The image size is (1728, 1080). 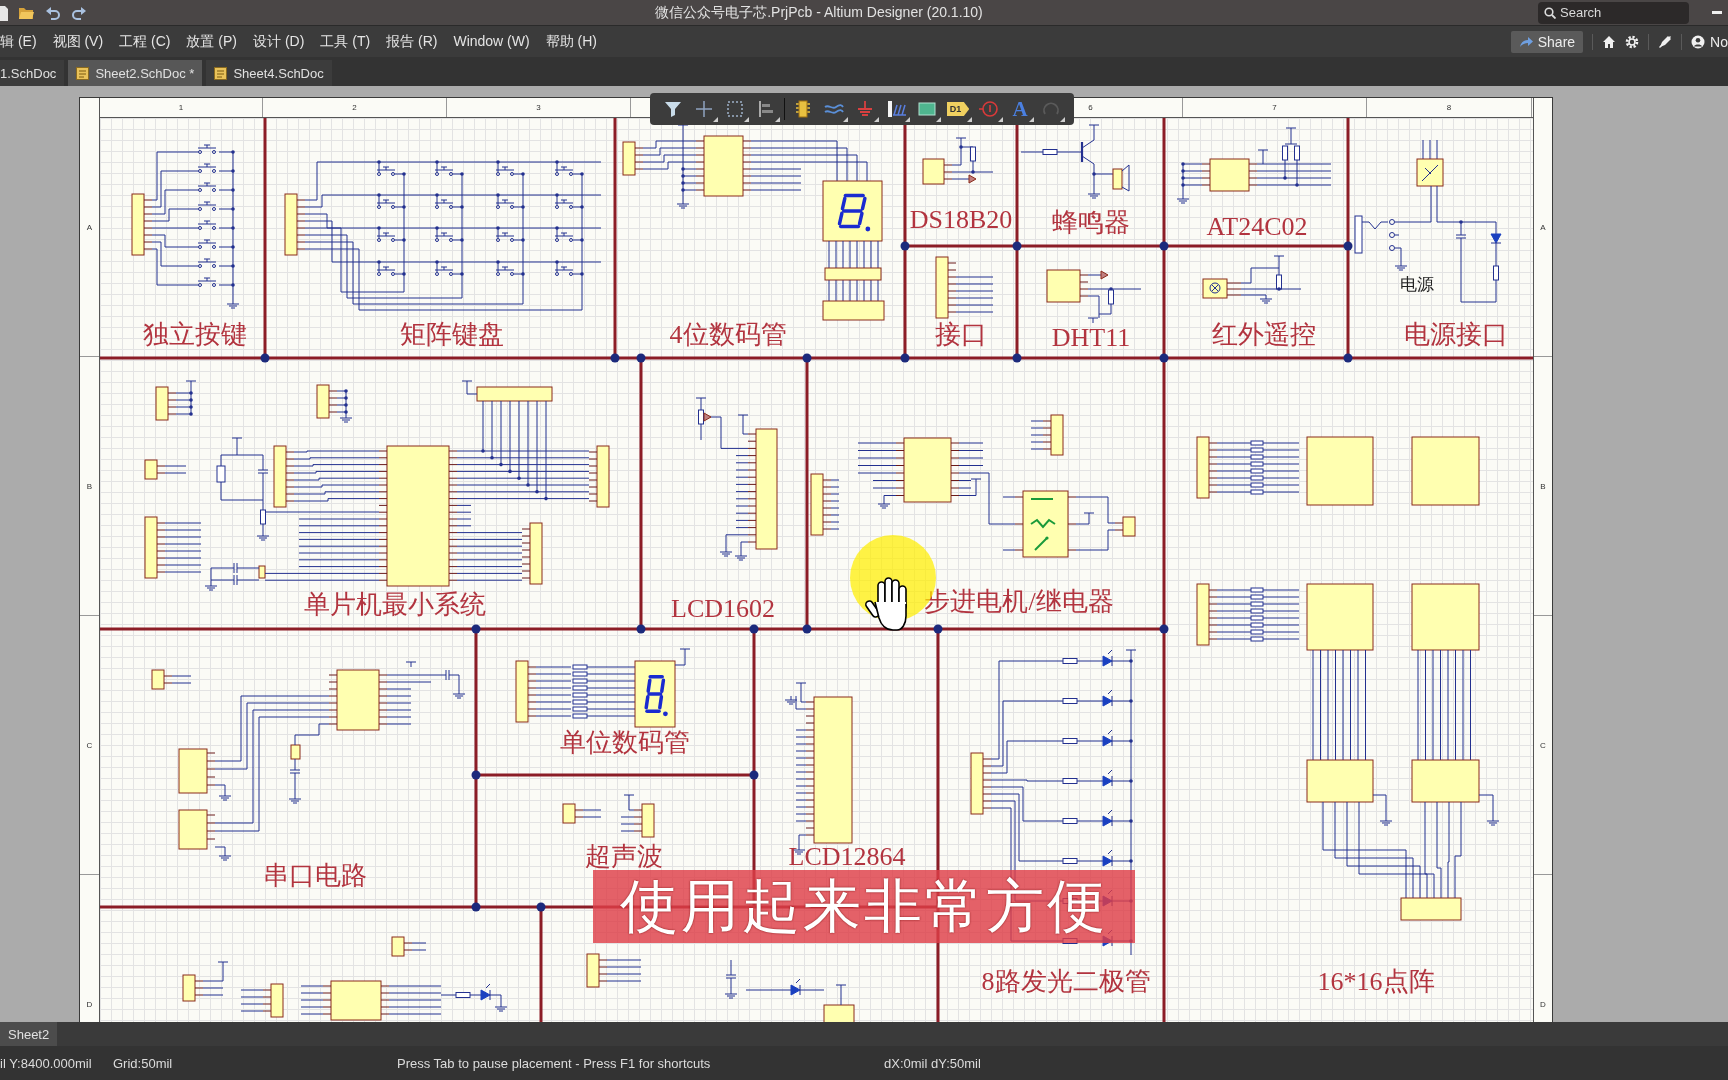 I want to click on document-icon, so click(x=4, y=12).